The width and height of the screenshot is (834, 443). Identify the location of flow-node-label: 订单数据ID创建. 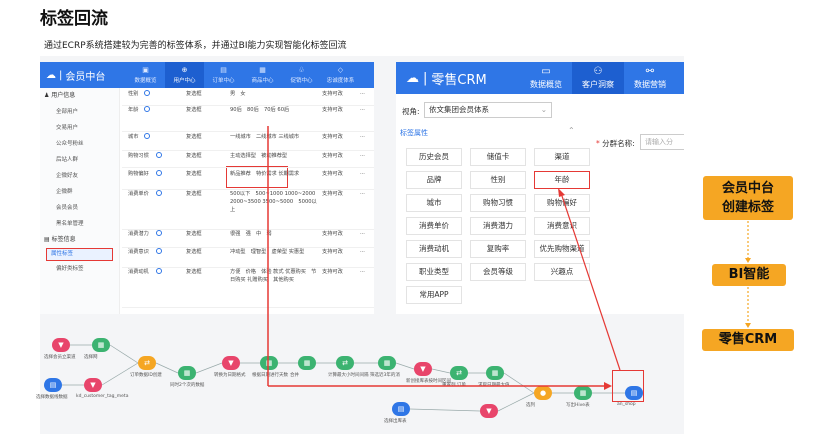
(146, 375).